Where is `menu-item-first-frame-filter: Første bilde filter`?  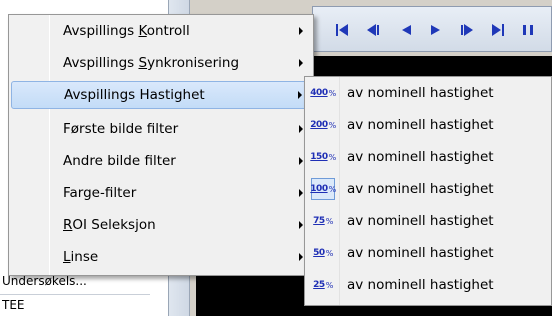 menu-item-first-frame-filter: Første bilde filter is located at coordinates (161, 129).